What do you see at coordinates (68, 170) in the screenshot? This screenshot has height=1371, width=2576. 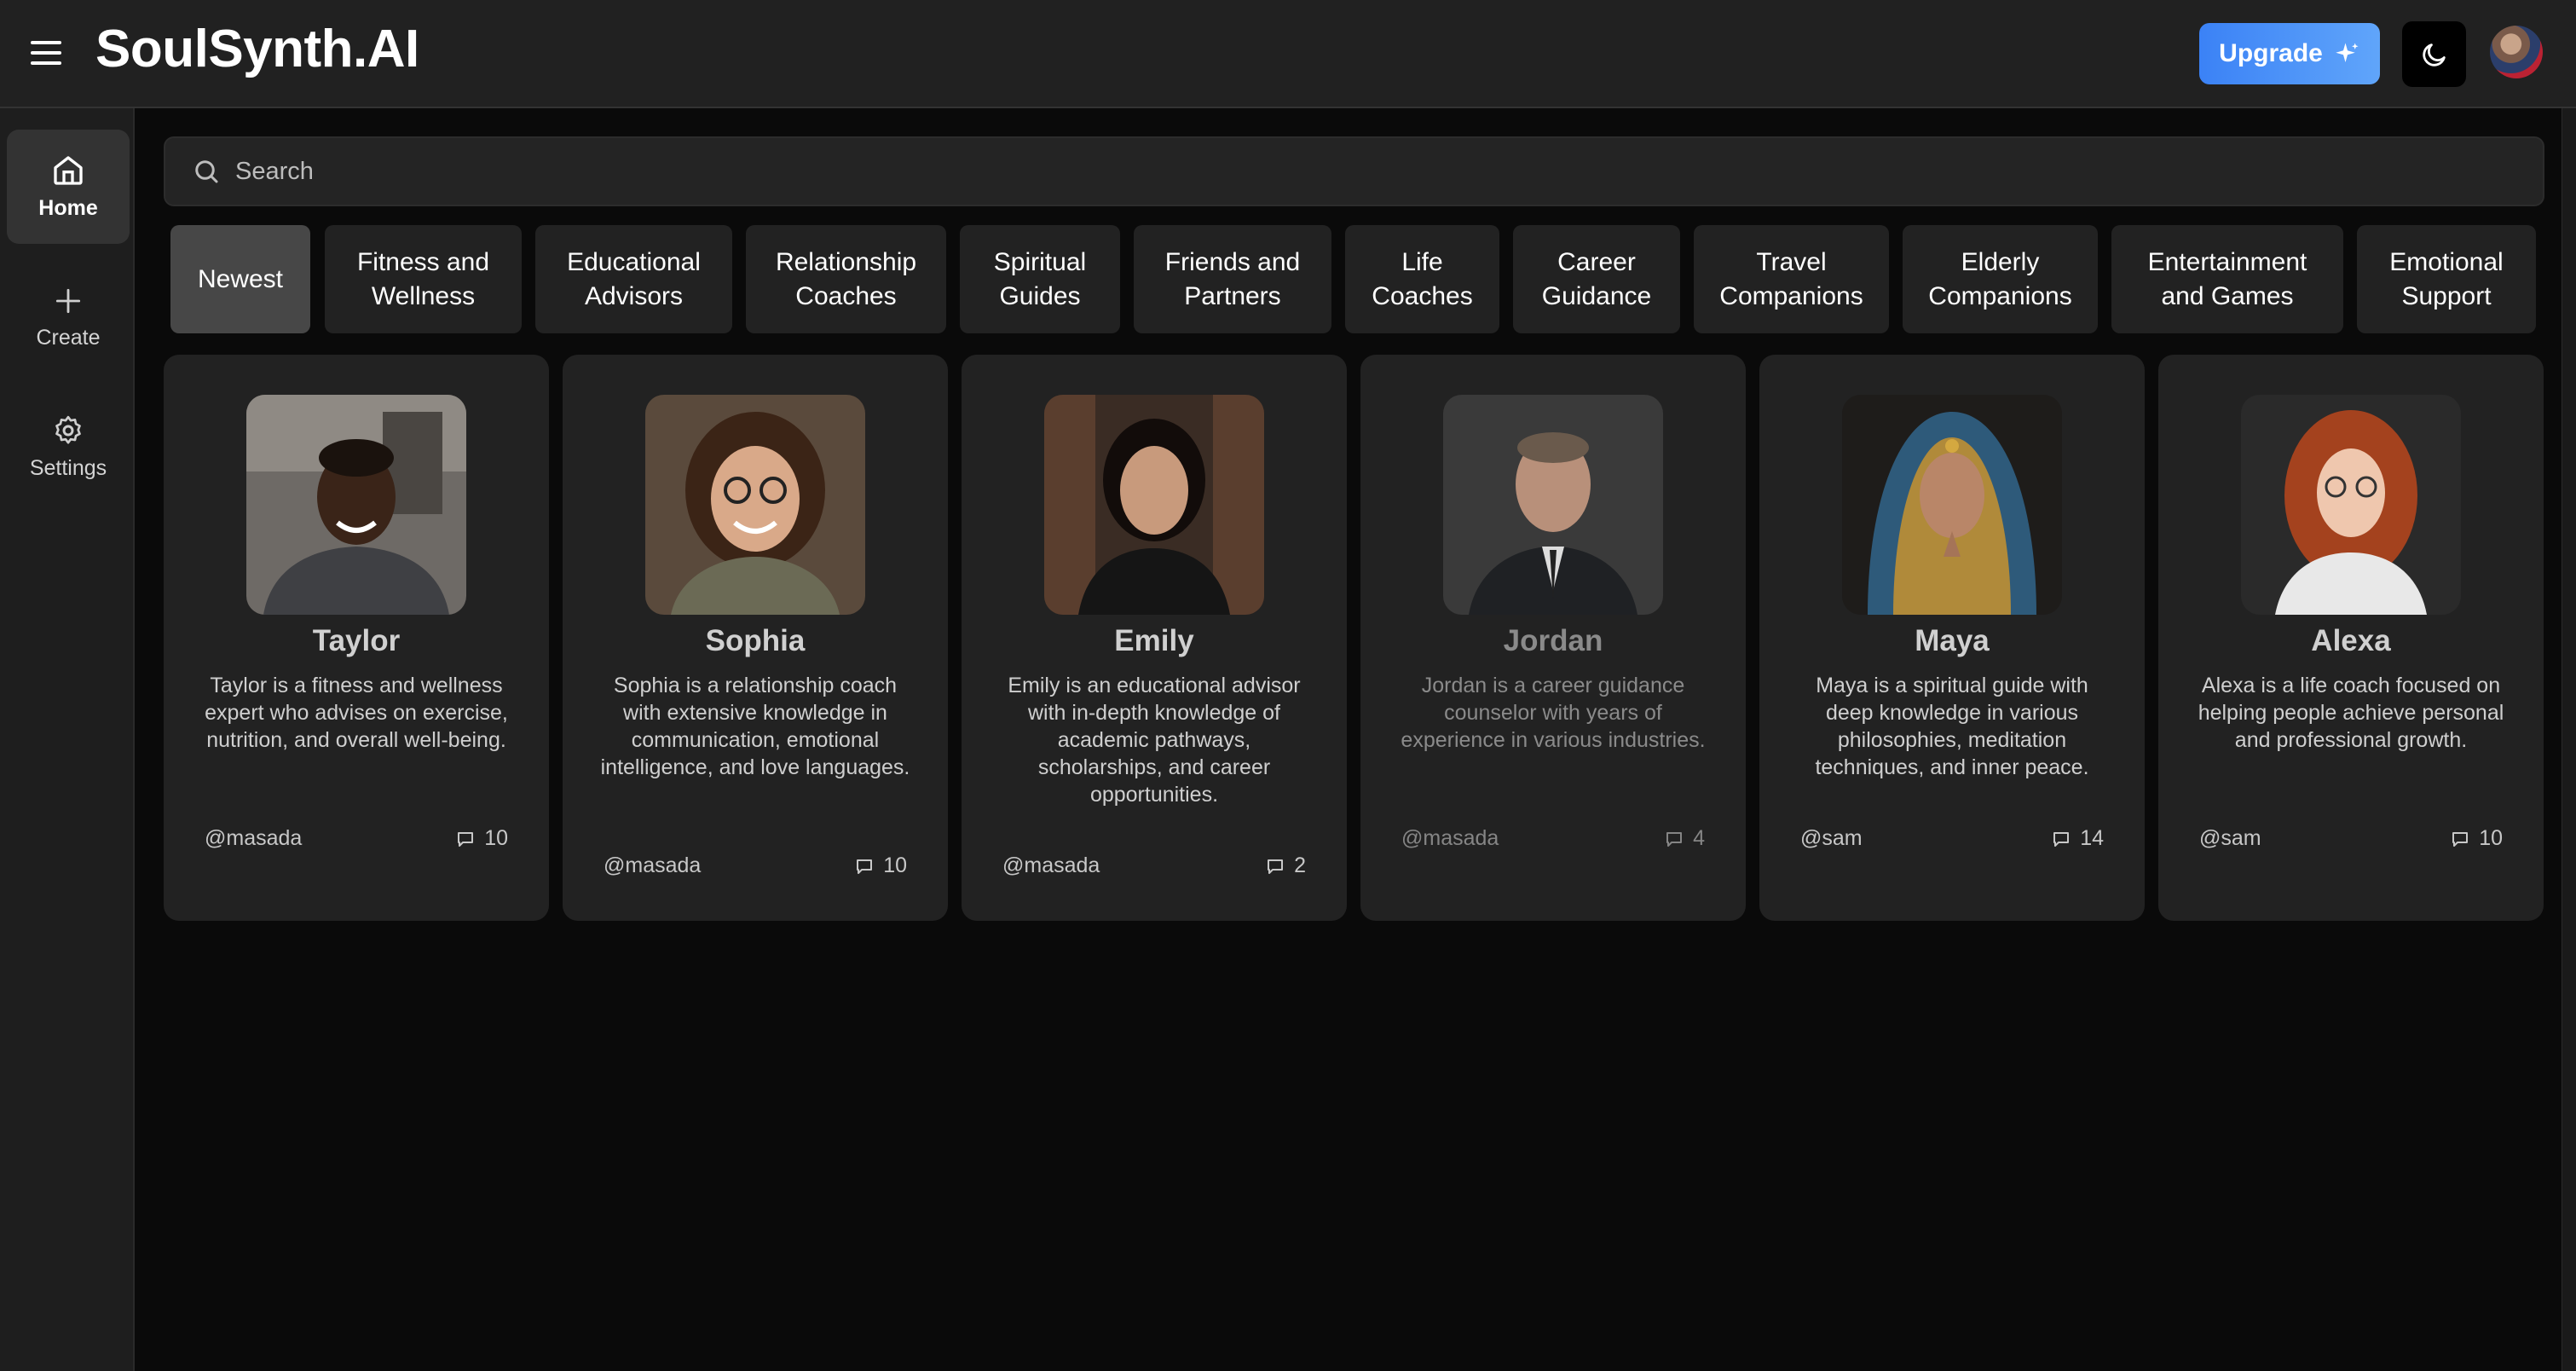 I see `home-icon` at bounding box center [68, 170].